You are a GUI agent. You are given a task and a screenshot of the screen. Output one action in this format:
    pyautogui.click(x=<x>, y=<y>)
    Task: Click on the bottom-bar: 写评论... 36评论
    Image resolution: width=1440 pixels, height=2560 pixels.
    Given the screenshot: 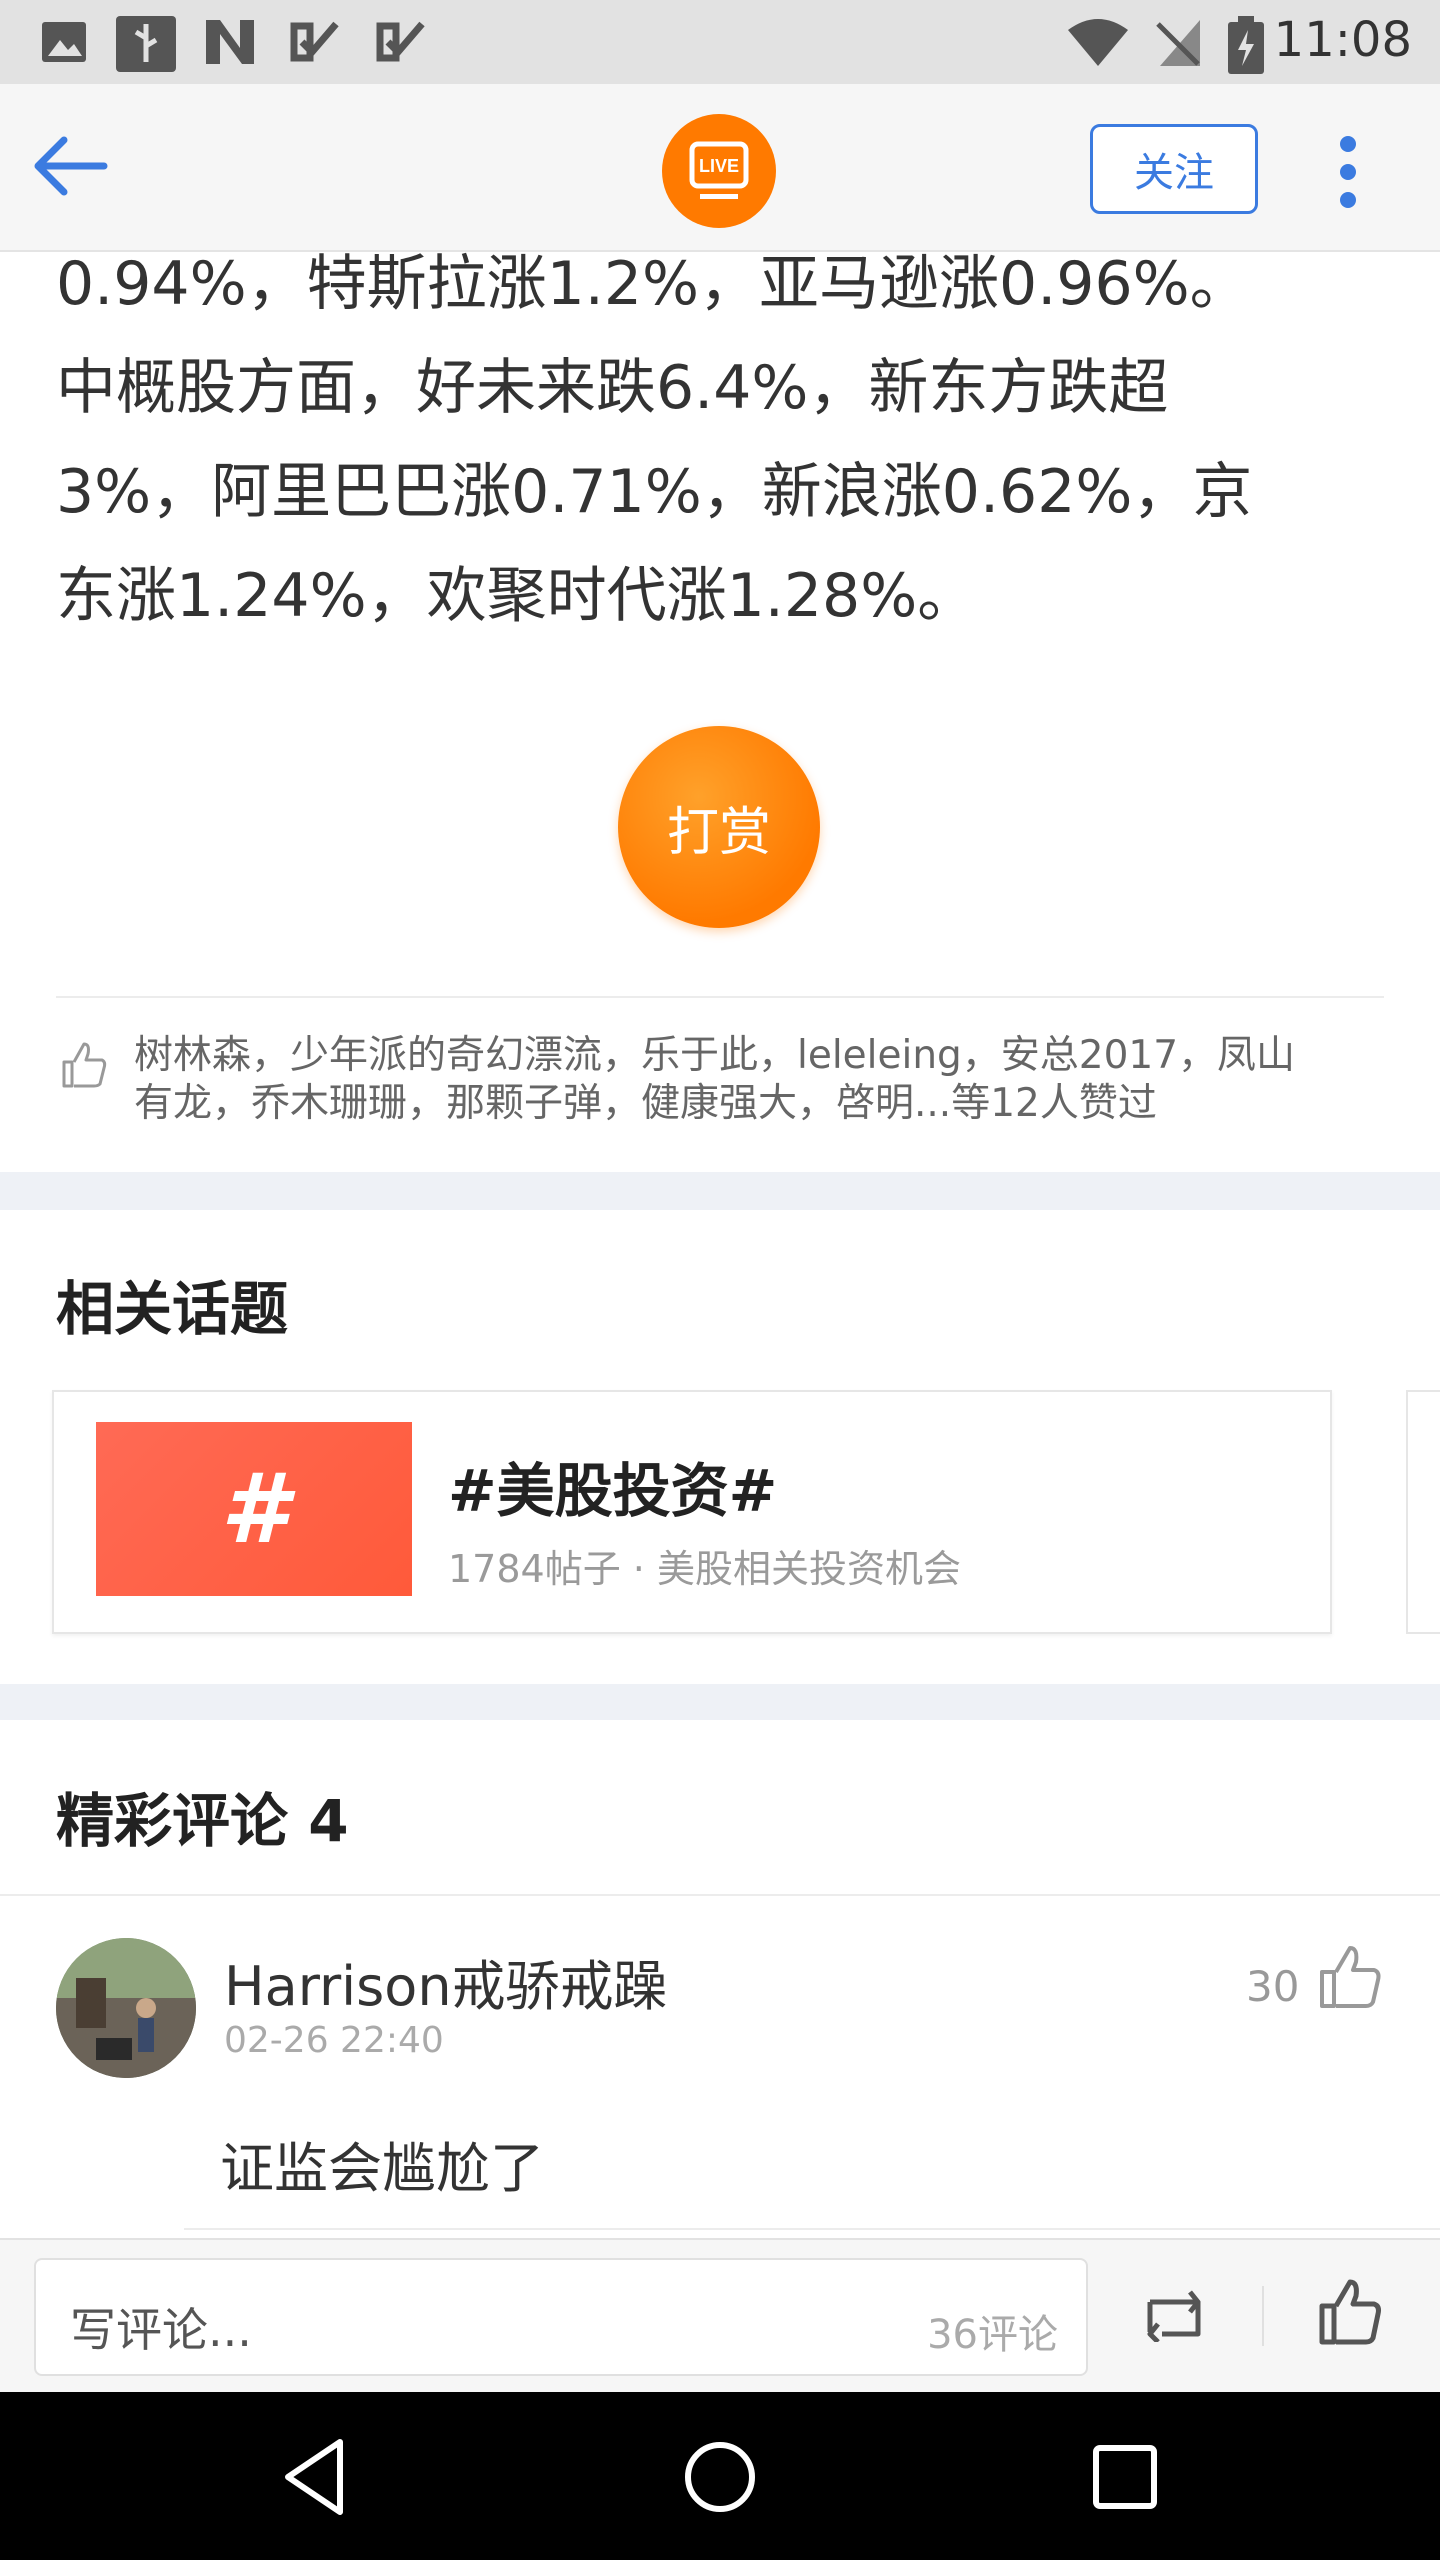 What is the action you would take?
    pyautogui.click(x=720, y=2315)
    